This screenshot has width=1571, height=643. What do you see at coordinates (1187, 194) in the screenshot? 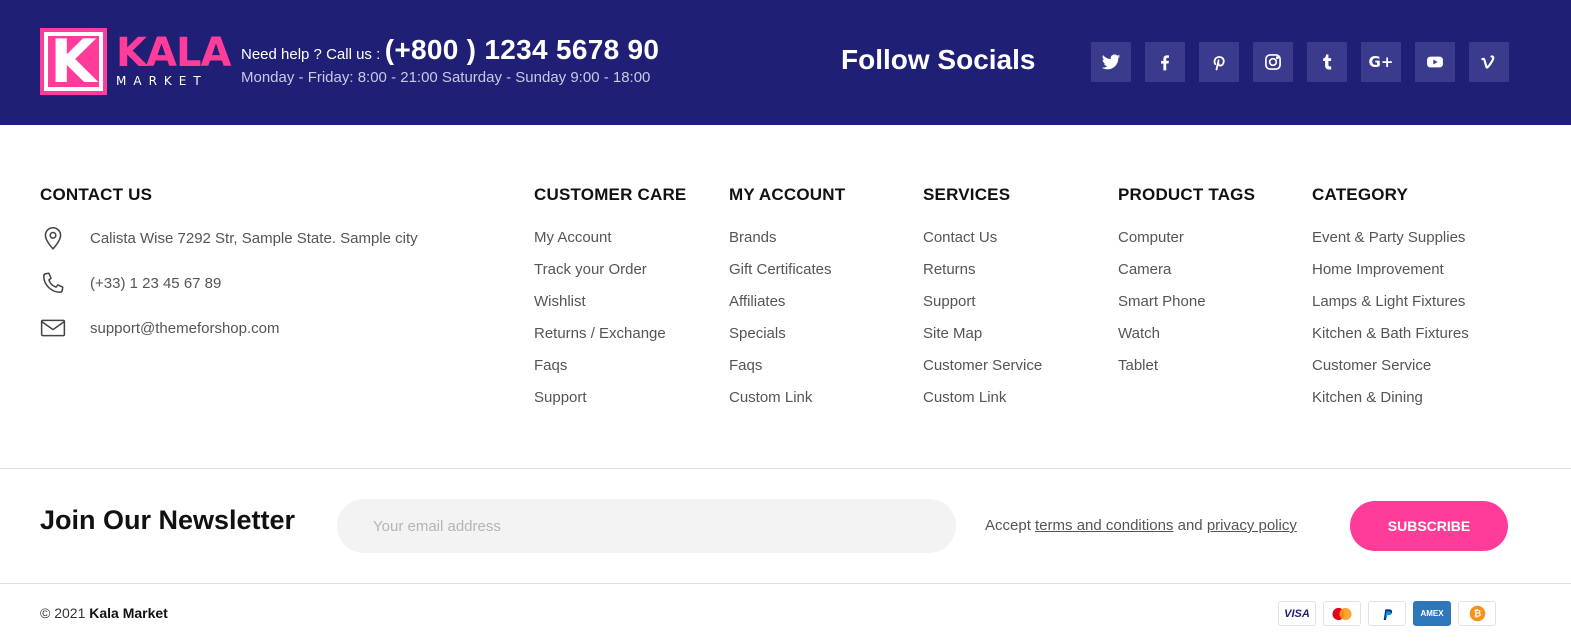
I see `column-title: PRODUCT TAGS` at bounding box center [1187, 194].